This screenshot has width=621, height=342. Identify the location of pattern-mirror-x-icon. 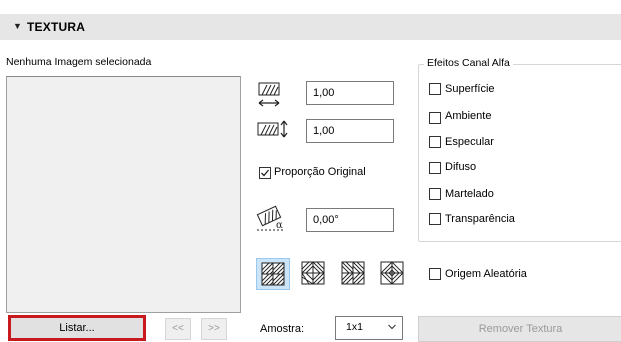
(313, 273).